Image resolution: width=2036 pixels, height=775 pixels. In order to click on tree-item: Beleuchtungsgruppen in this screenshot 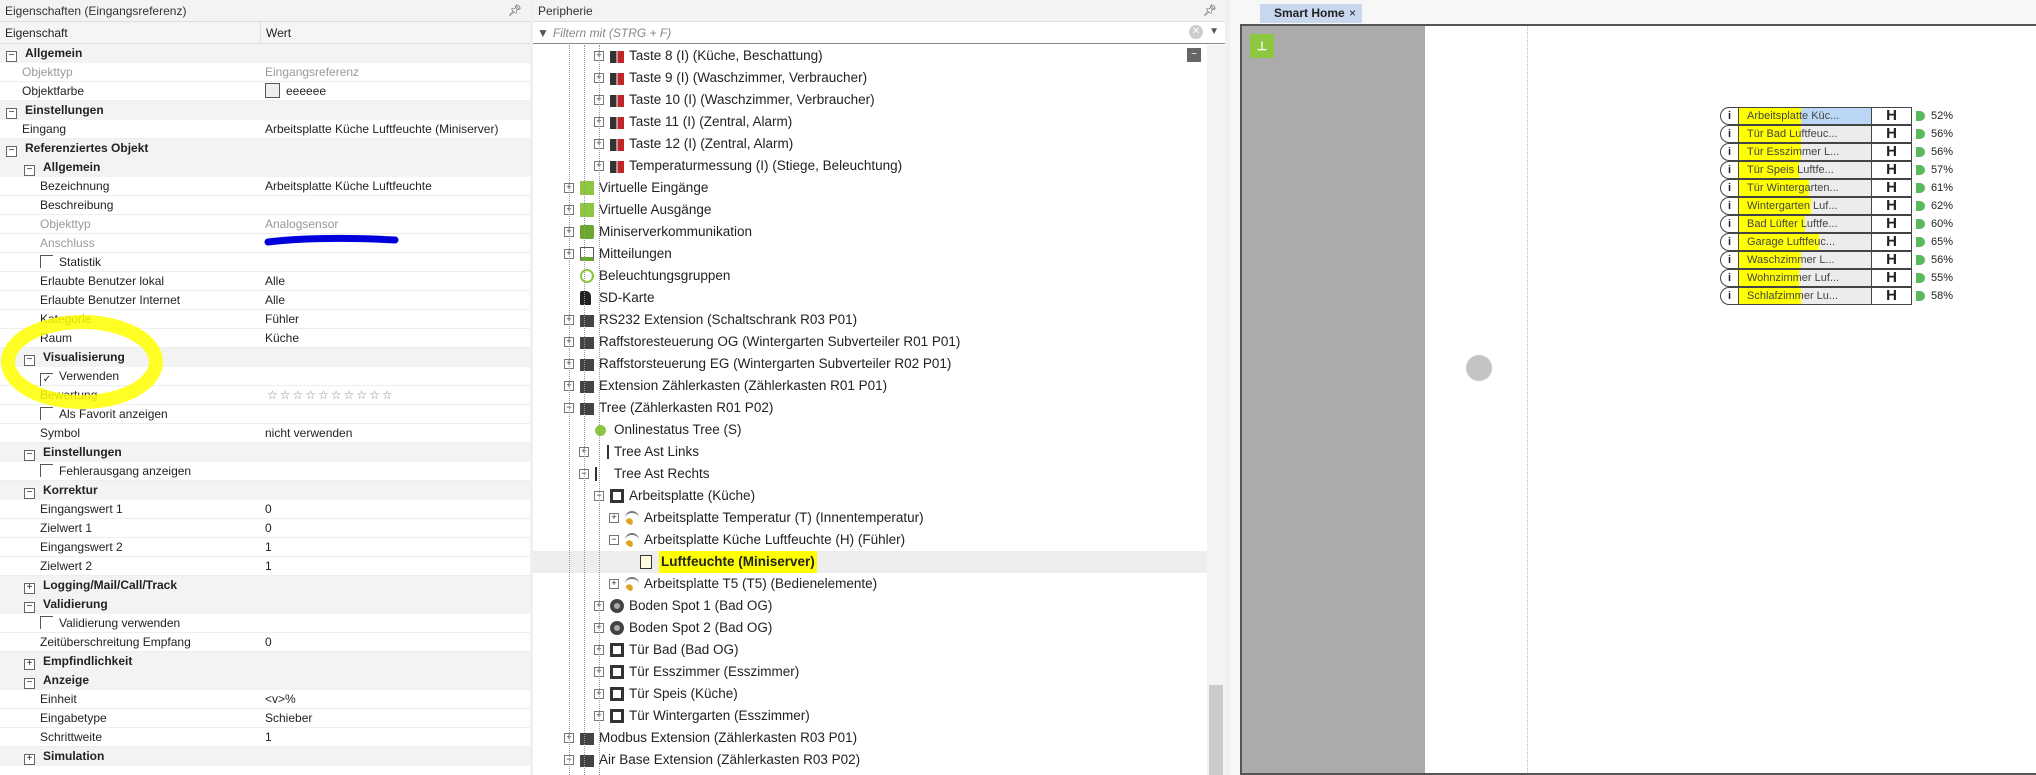, I will do `click(870, 276)`.